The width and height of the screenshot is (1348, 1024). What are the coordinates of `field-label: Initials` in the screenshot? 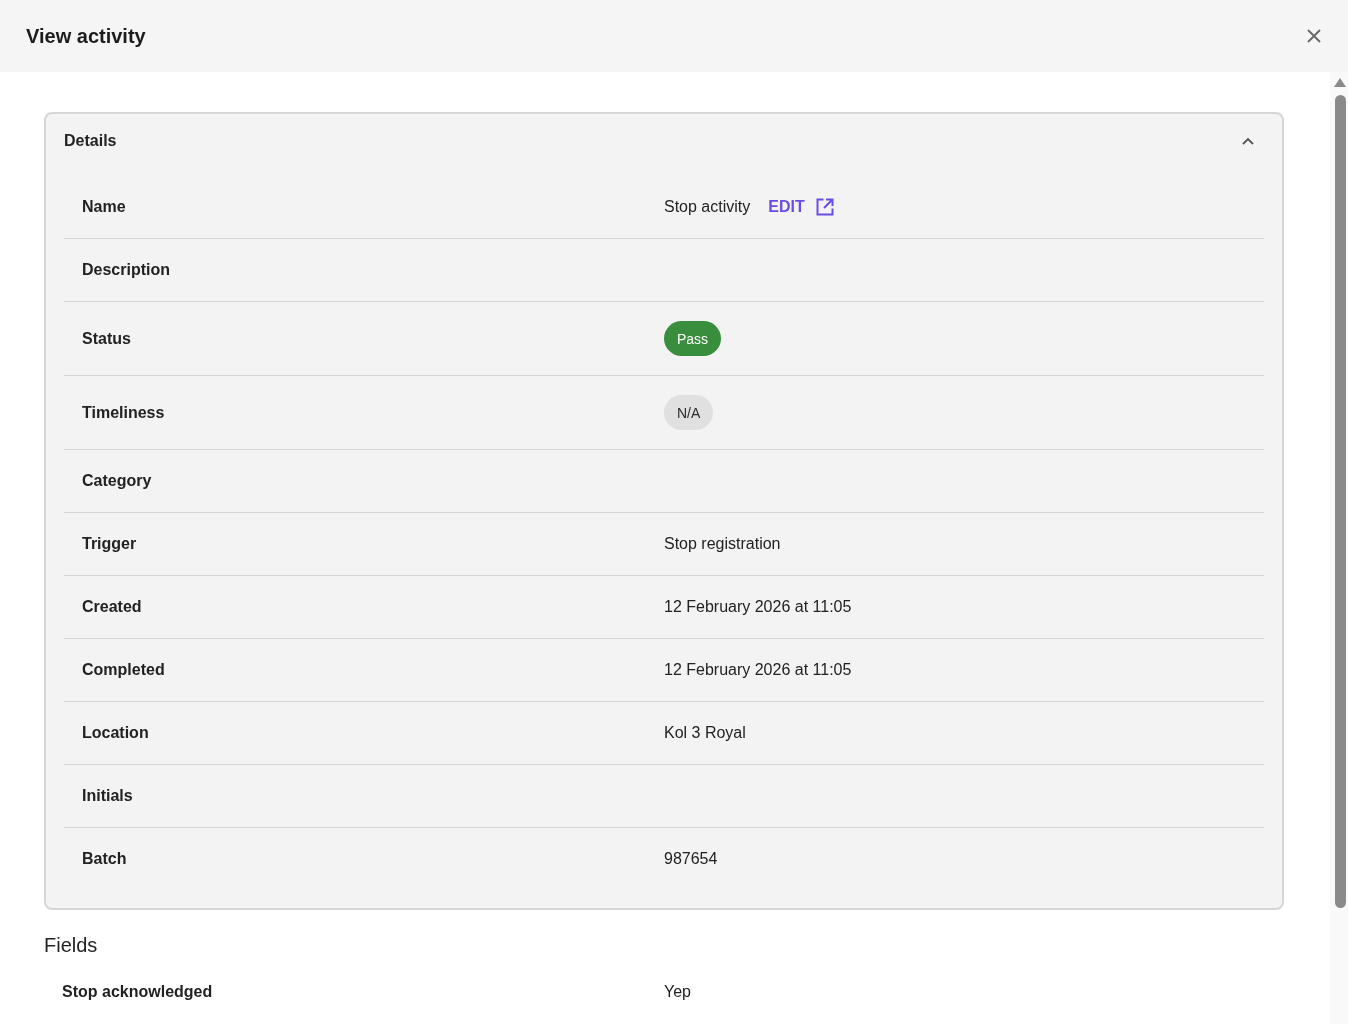 It's located at (107, 796).